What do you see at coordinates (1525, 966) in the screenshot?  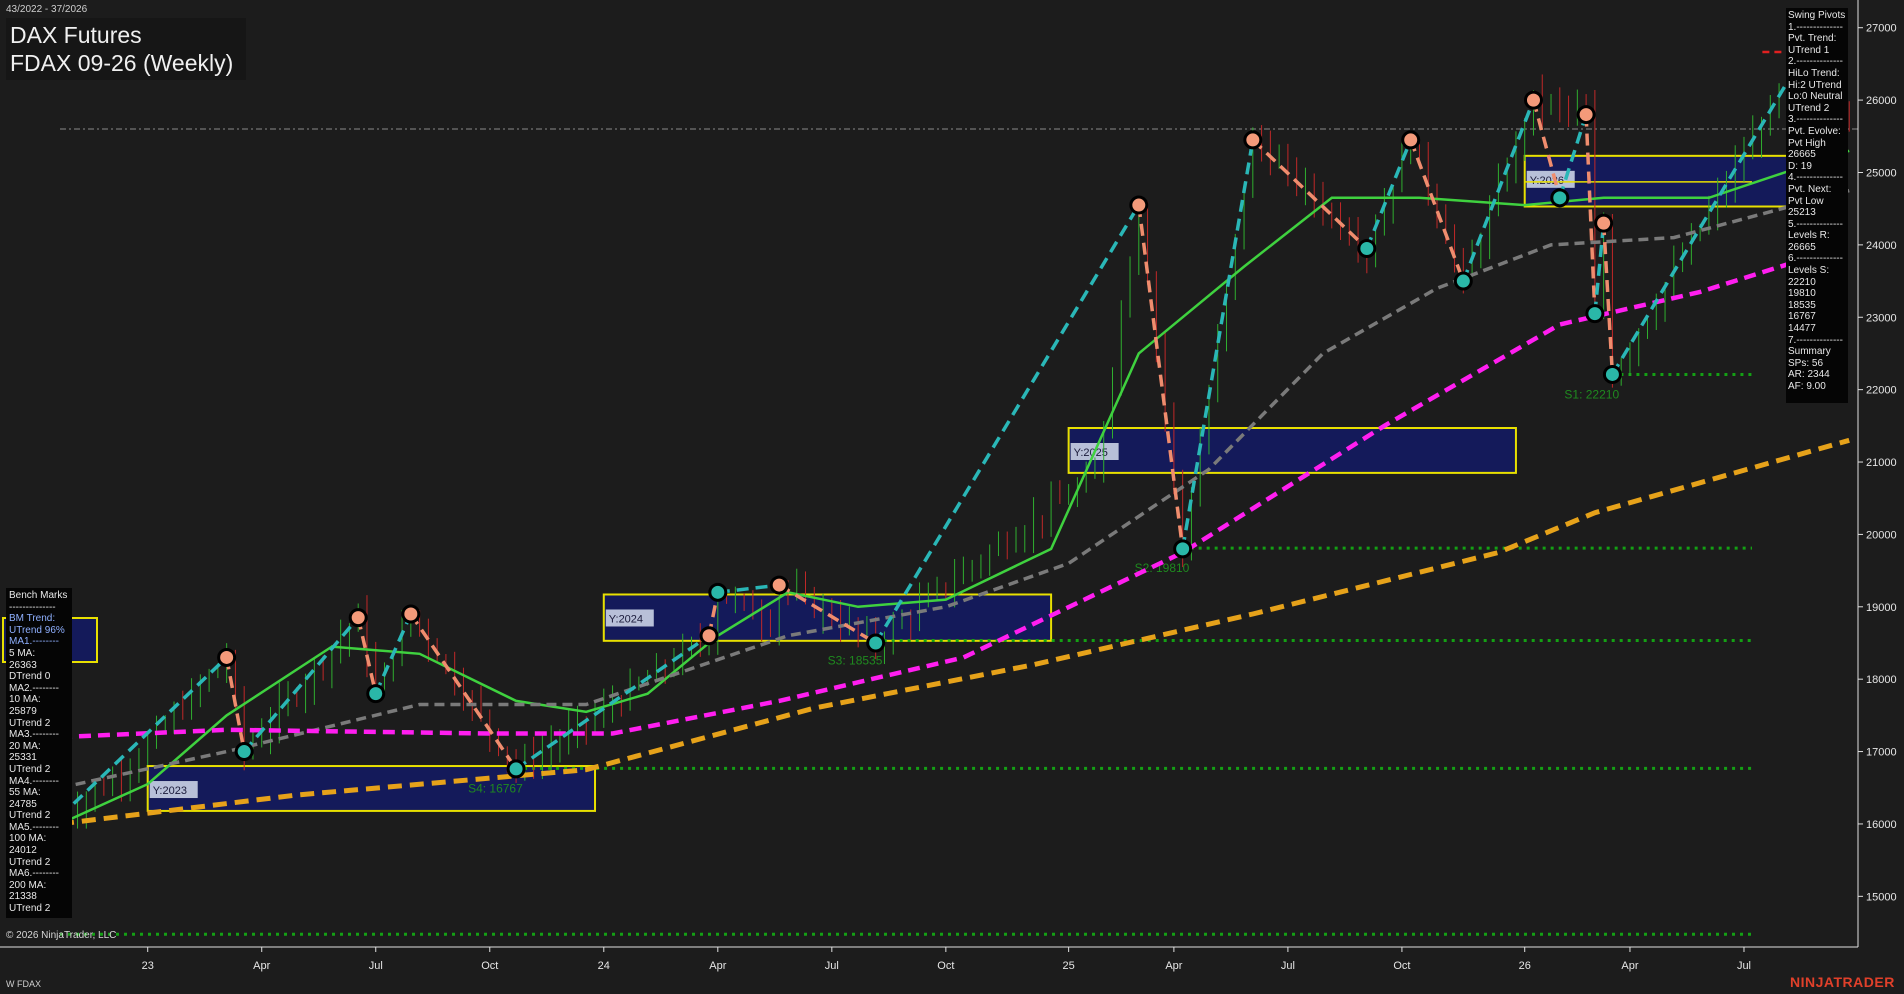 I see `x-tick-label: 26` at bounding box center [1525, 966].